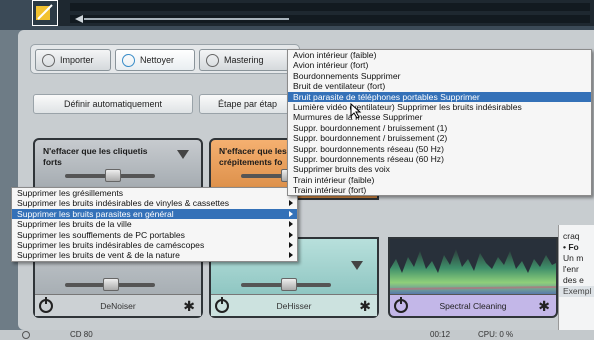  I want to click on help-text-pane: craq • Fo Un m l'enr des e Exempl, so click(576, 277).